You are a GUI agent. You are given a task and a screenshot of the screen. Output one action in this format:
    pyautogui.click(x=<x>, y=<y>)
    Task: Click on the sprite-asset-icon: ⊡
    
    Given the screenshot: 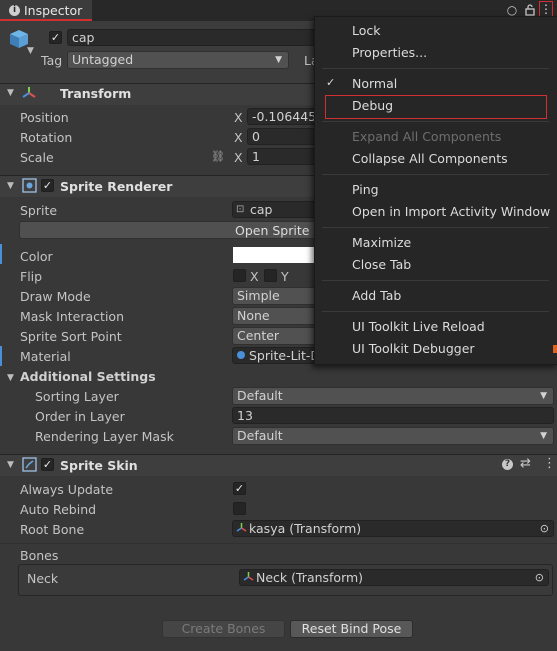 What is the action you would take?
    pyautogui.click(x=240, y=209)
    